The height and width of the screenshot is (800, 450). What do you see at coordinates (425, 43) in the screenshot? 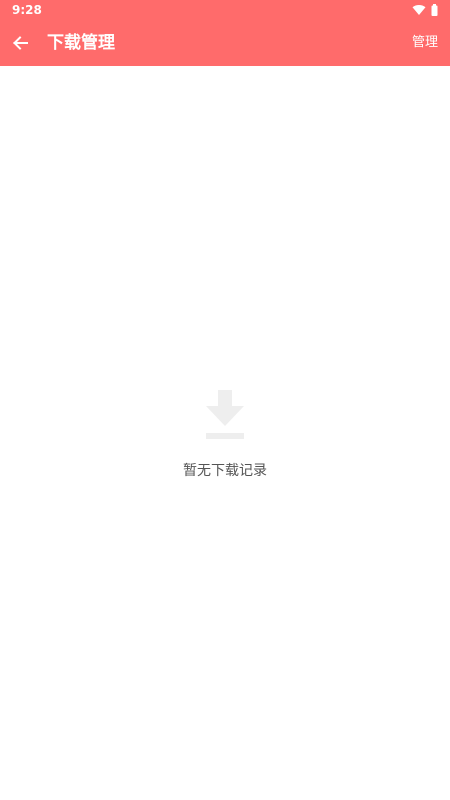
I see `manage-button: 管理` at bounding box center [425, 43].